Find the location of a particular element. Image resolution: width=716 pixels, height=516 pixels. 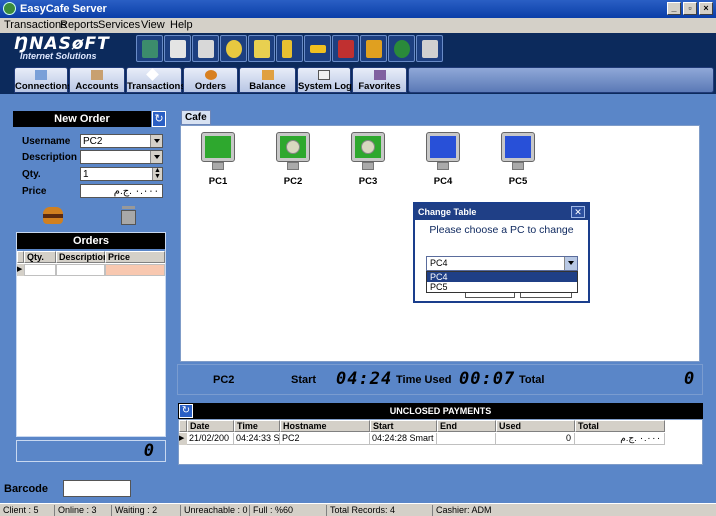

globe-icon is located at coordinates (401, 48).